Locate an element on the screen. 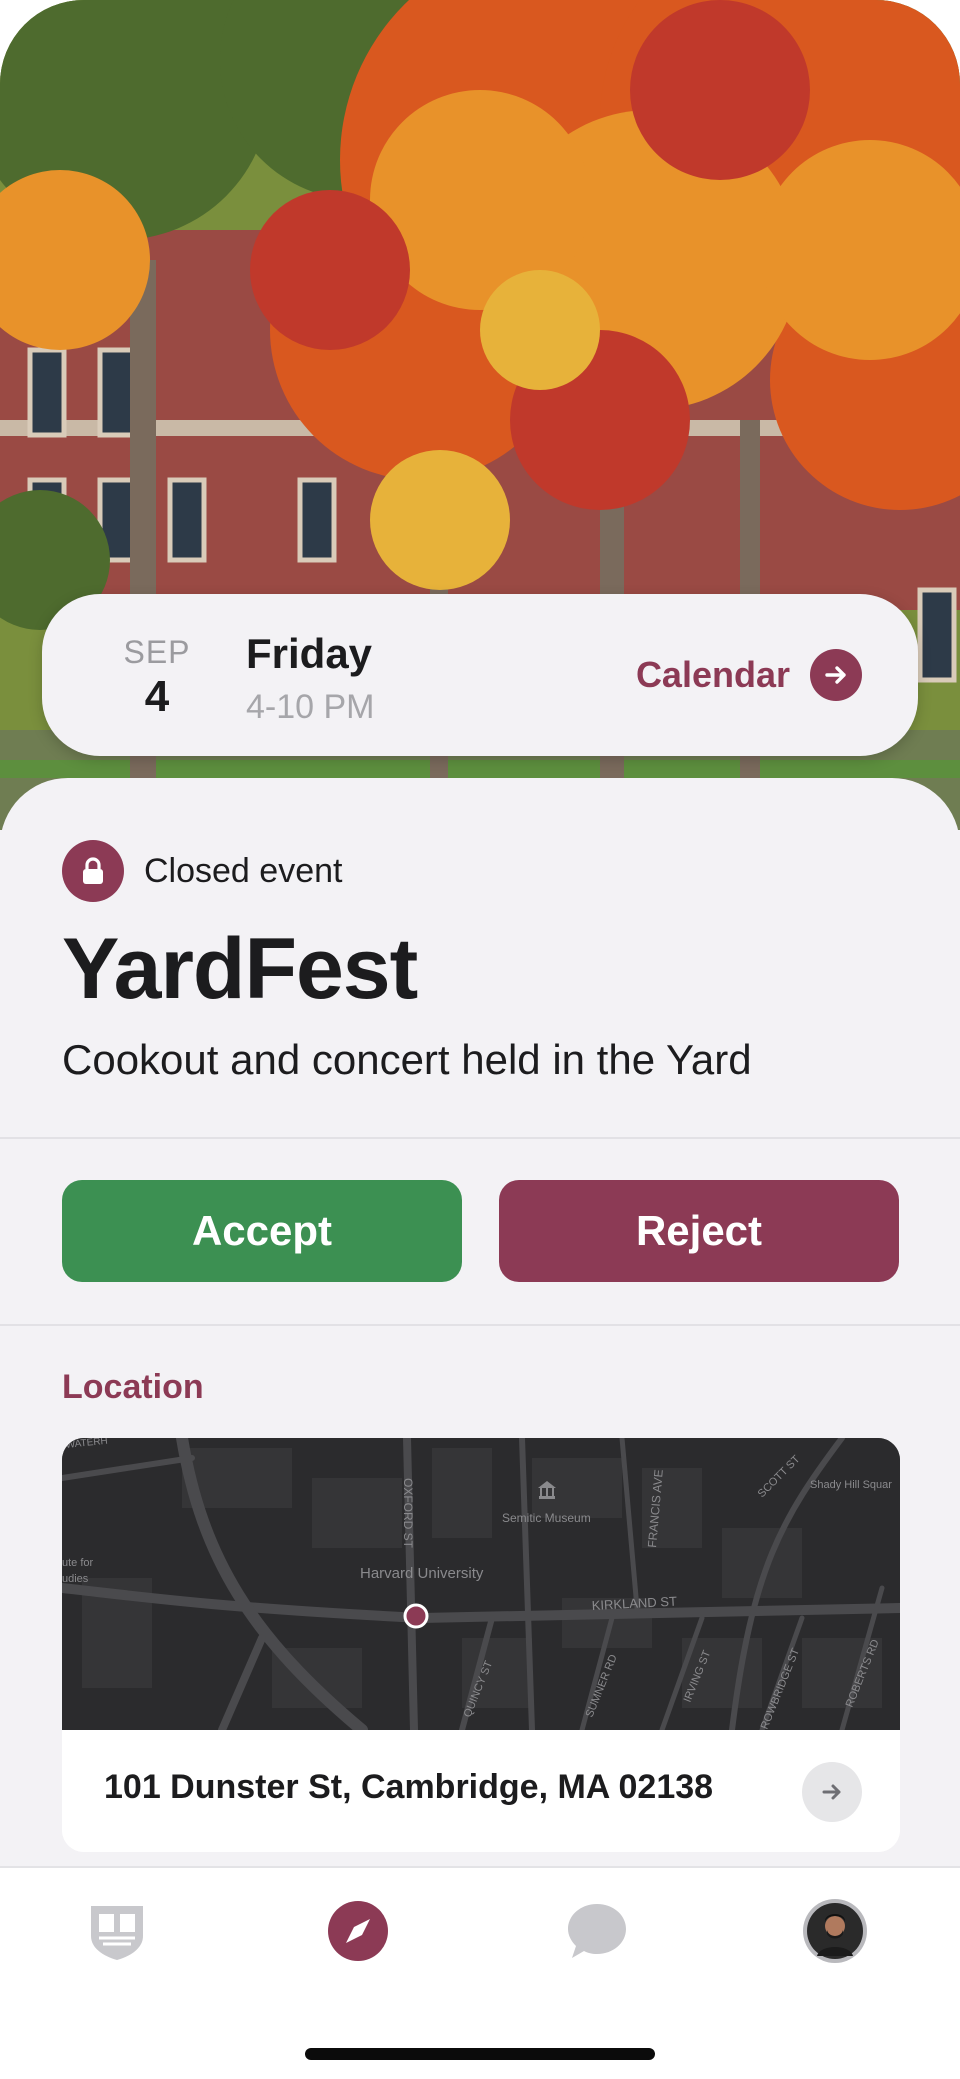 Image resolution: width=960 pixels, height=2079 pixels. lock-icon is located at coordinates (93, 871).